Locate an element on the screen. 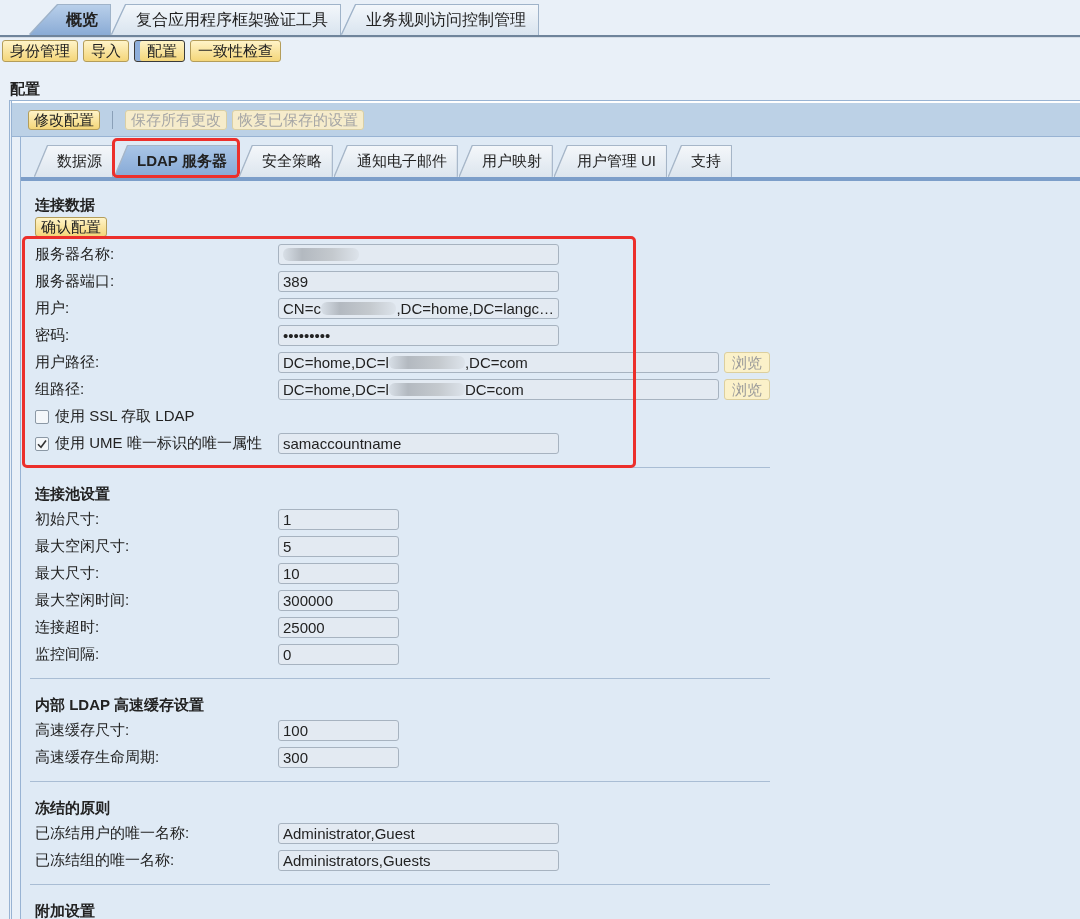 The image size is (1080, 919). field-label: 高速缓存生命周期: is located at coordinates (98, 757).